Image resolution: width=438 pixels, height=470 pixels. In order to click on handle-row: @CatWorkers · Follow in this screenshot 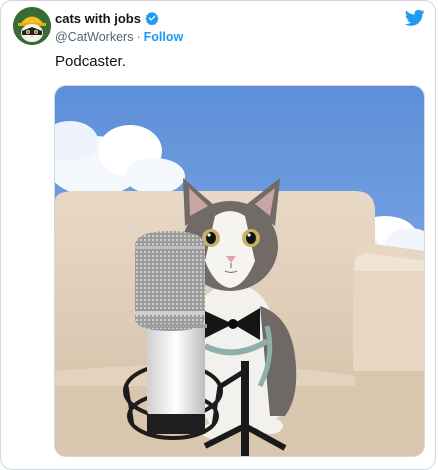, I will do `click(119, 37)`.